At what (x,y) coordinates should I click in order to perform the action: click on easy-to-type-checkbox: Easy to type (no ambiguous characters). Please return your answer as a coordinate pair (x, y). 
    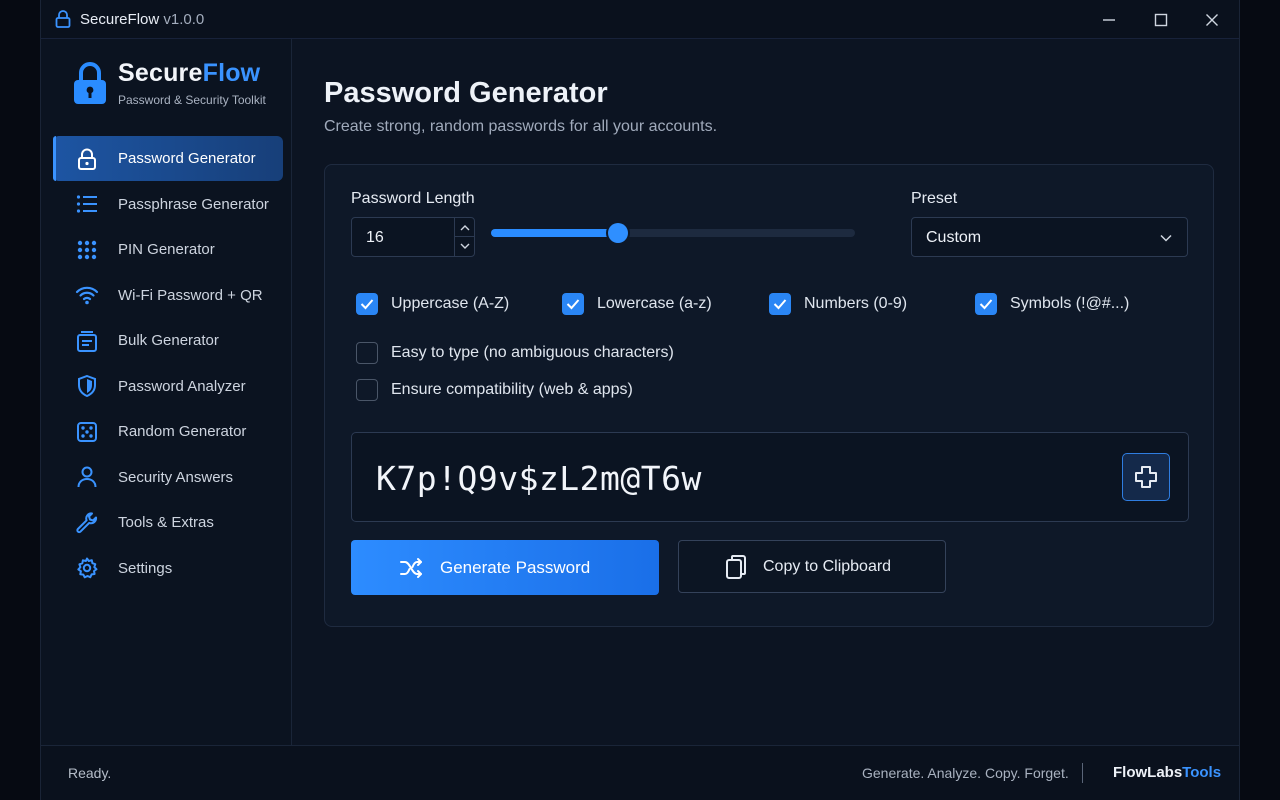
    Looking at the image, I should click on (515, 353).